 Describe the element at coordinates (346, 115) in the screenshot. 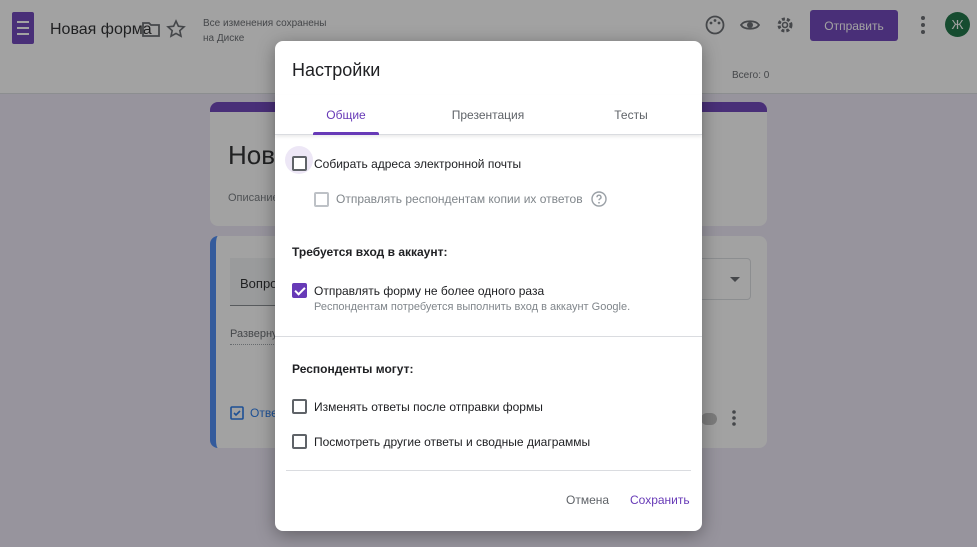

I see `tab-general: Общие` at that location.